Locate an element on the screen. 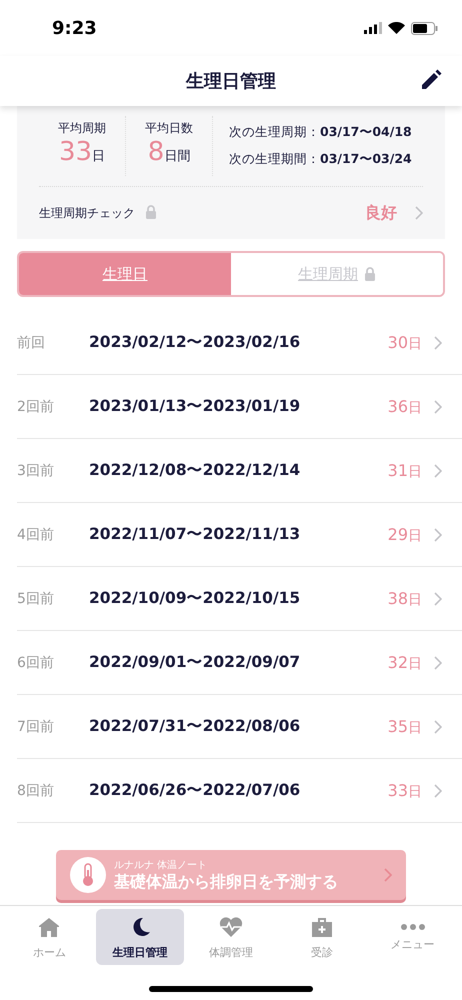 Image resolution: width=462 pixels, height=1000 pixels. thermometer-icon is located at coordinates (88, 875).